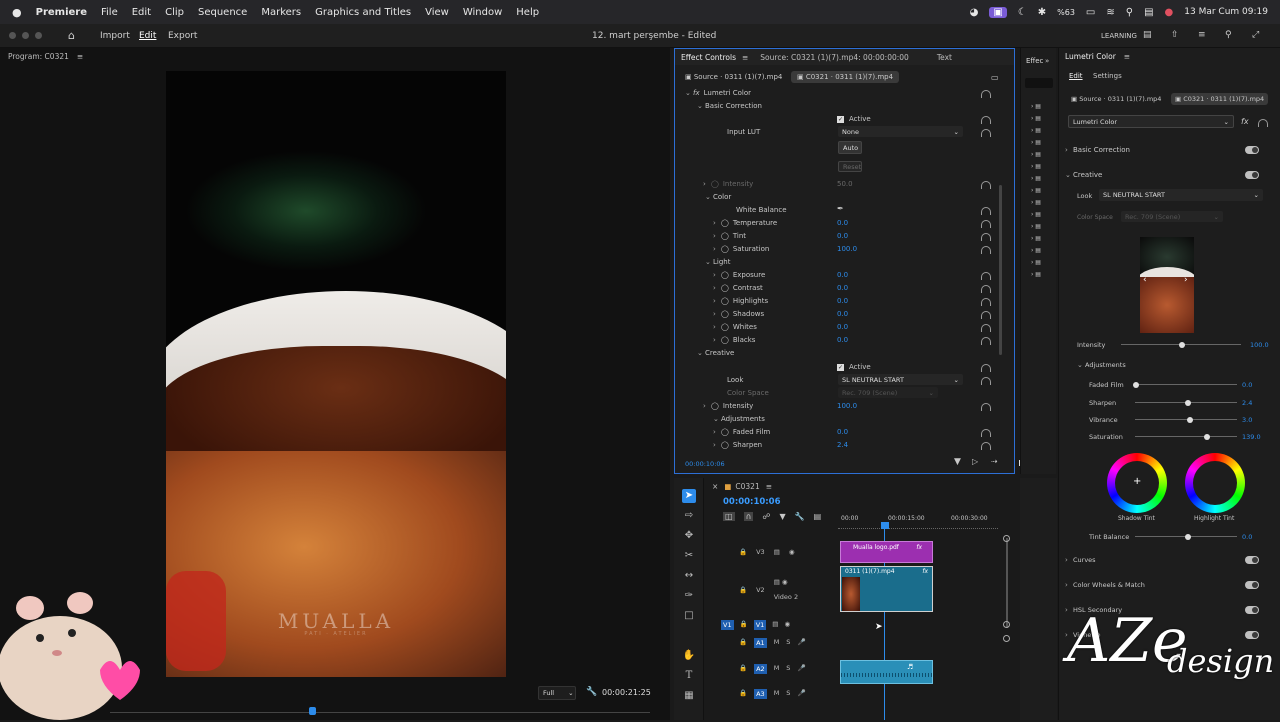 The height and width of the screenshot is (722, 1280). I want to click on crosshair-icon: +, so click(1137, 481).